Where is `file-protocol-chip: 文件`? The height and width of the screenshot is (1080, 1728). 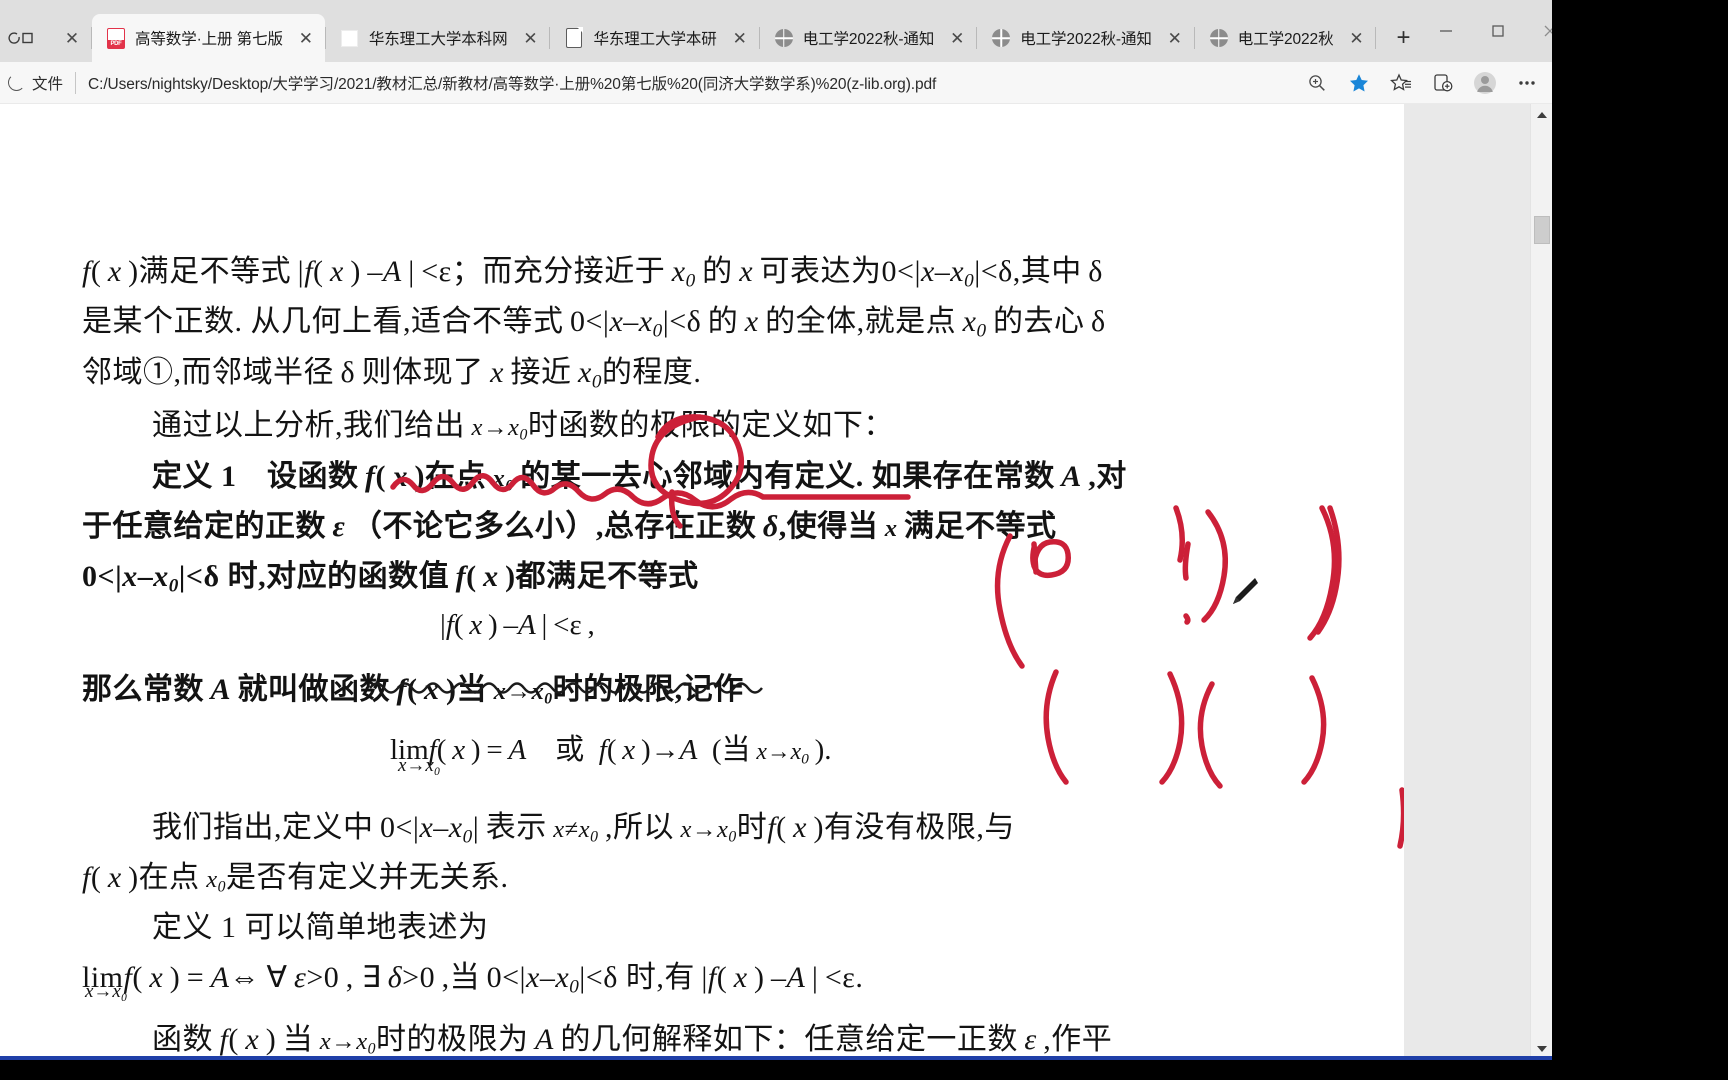
file-protocol-chip: 文件 is located at coordinates (39, 83).